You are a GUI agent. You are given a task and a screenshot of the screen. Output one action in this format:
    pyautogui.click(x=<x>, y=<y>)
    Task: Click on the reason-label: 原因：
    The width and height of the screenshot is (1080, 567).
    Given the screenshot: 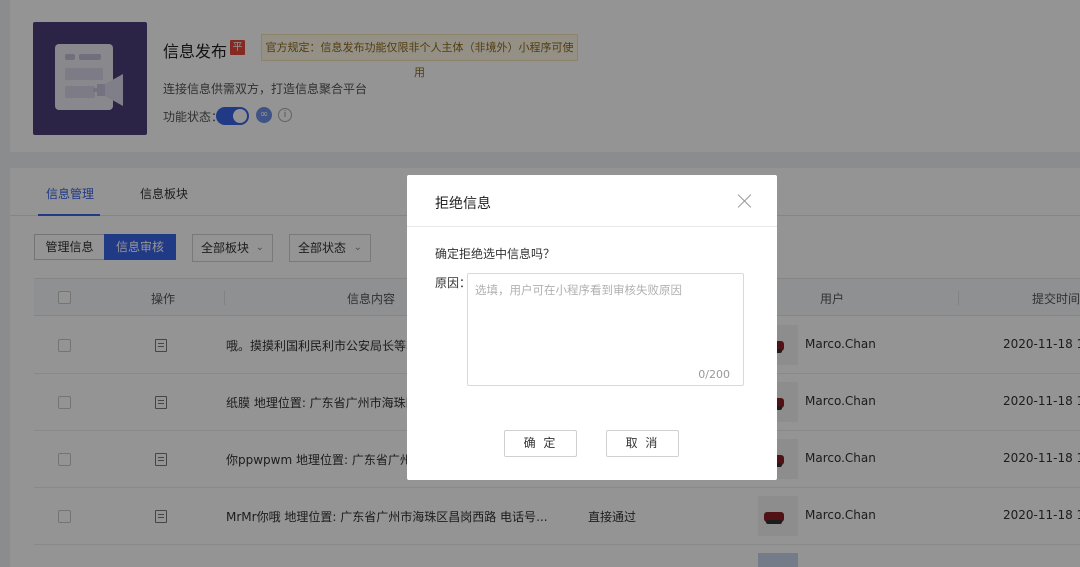 What is the action you would take?
    pyautogui.click(x=453, y=283)
    